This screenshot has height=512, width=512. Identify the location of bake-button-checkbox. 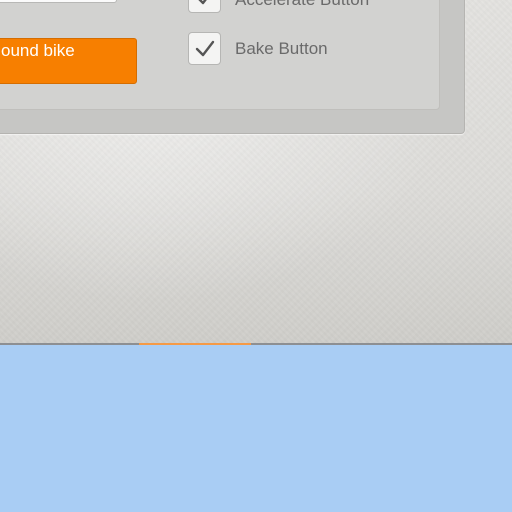
(204, 48).